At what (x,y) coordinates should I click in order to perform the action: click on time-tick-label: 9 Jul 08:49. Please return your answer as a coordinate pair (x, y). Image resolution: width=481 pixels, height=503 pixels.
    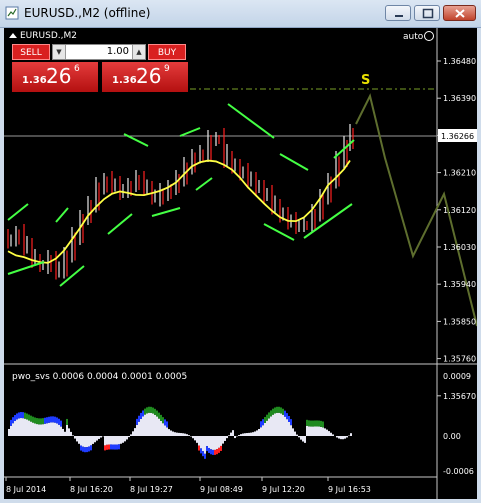
    Looking at the image, I should click on (221, 489).